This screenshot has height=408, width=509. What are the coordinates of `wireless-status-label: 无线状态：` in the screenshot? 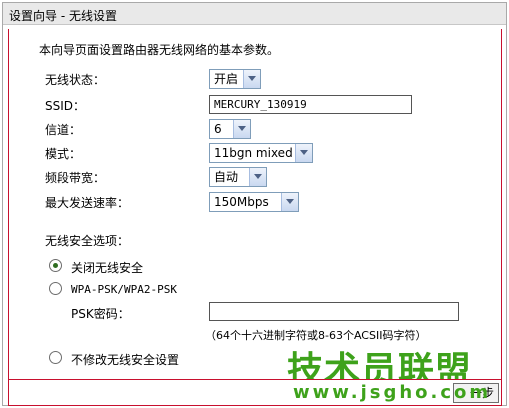 It's located at (75, 80).